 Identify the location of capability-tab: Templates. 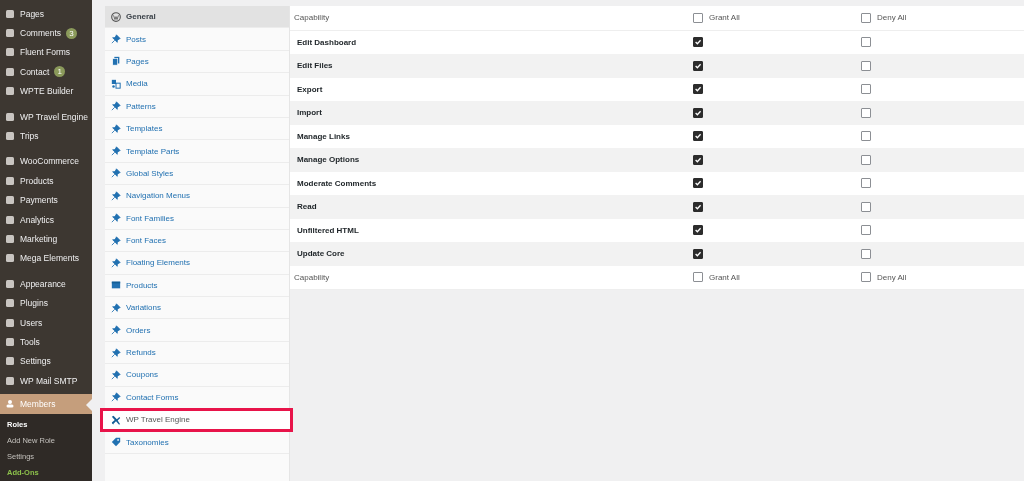
(197, 129).